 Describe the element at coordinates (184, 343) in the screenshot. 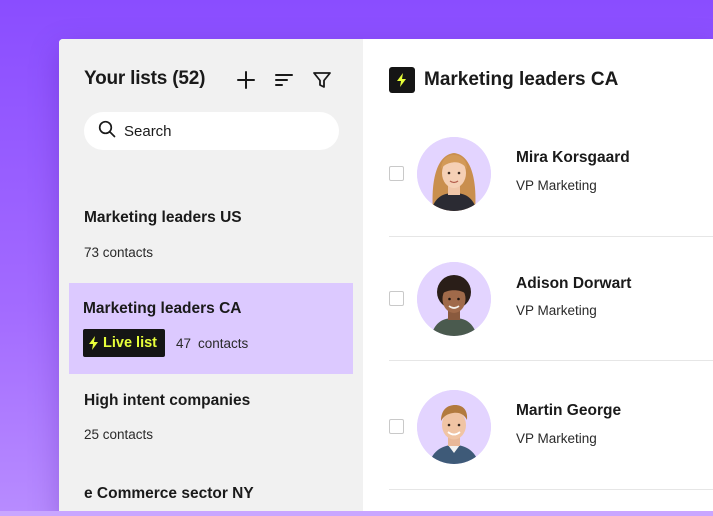

I see `list-contact-count: 47` at that location.